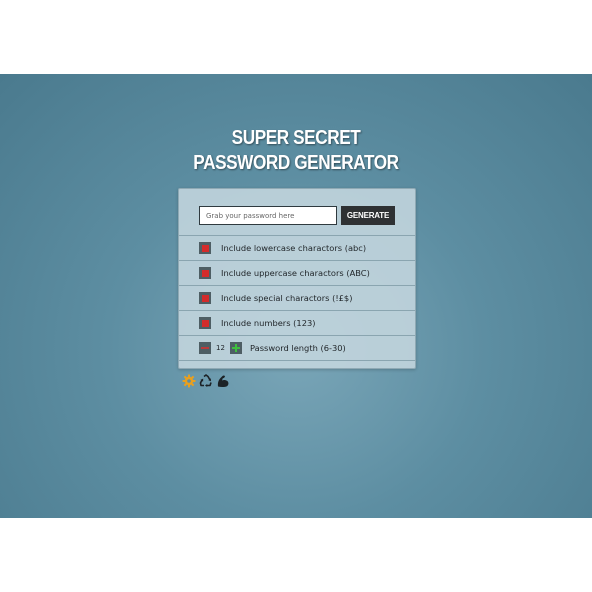 This screenshot has width=592, height=592. I want to click on lowercase-label: Include lowercase charactors (abc), so click(294, 248).